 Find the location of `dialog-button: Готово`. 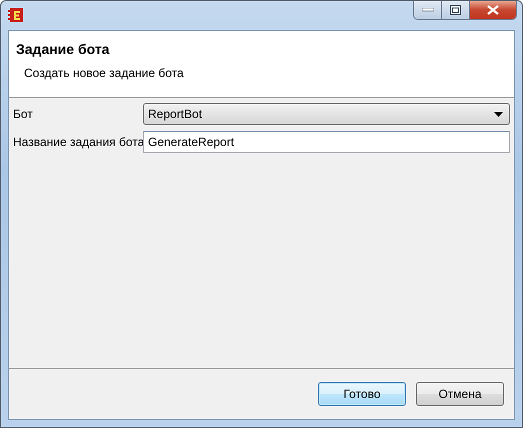

dialog-button: Готово is located at coordinates (362, 394).